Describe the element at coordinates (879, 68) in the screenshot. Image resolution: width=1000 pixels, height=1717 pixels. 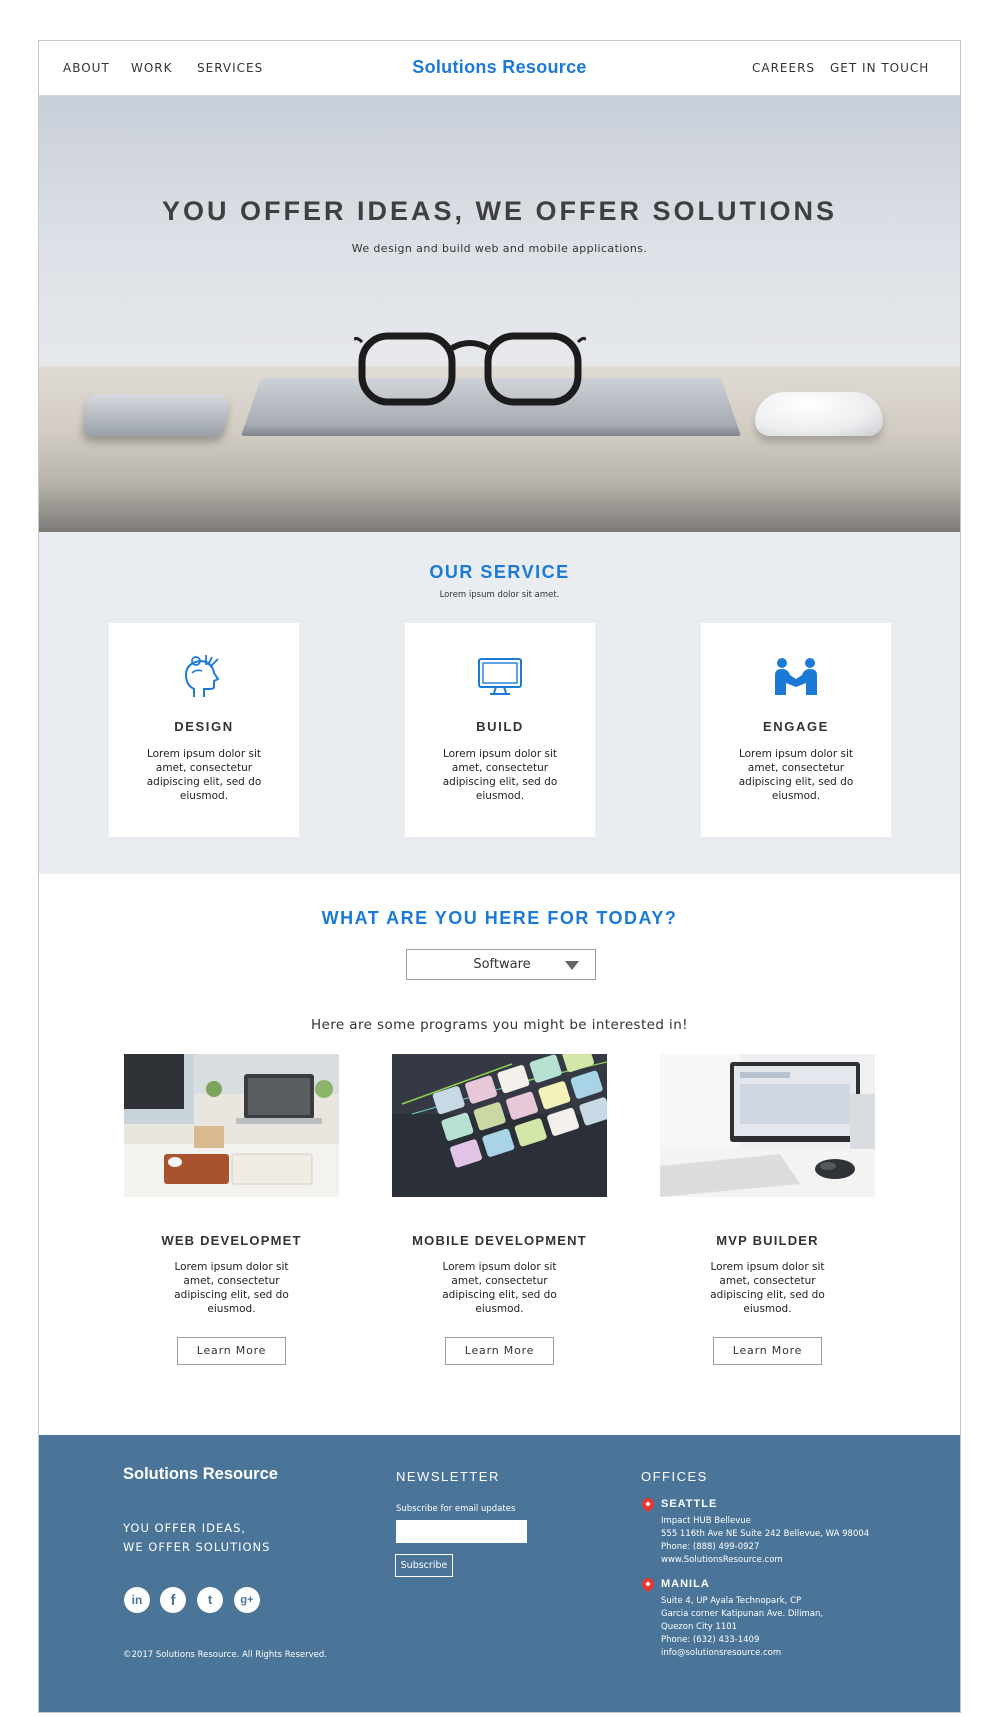
I see `nav-get-in-touch: GET IN TOUCH` at that location.